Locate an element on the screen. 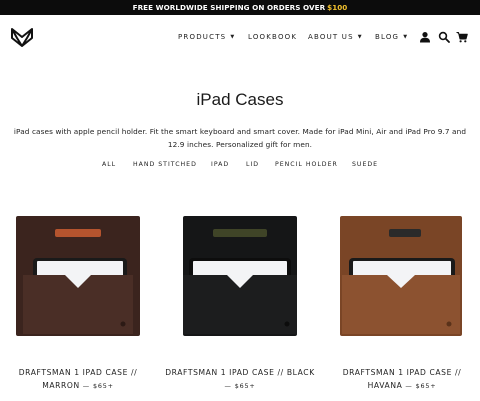 The width and height of the screenshot is (480, 401). nav-about-label: ABOUT US is located at coordinates (331, 37).